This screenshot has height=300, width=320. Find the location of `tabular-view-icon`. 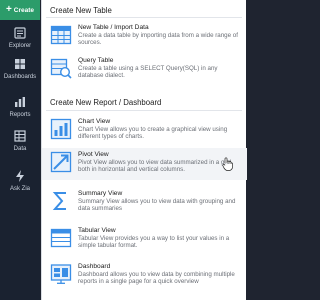

tabular-view-icon is located at coordinates (61, 238).